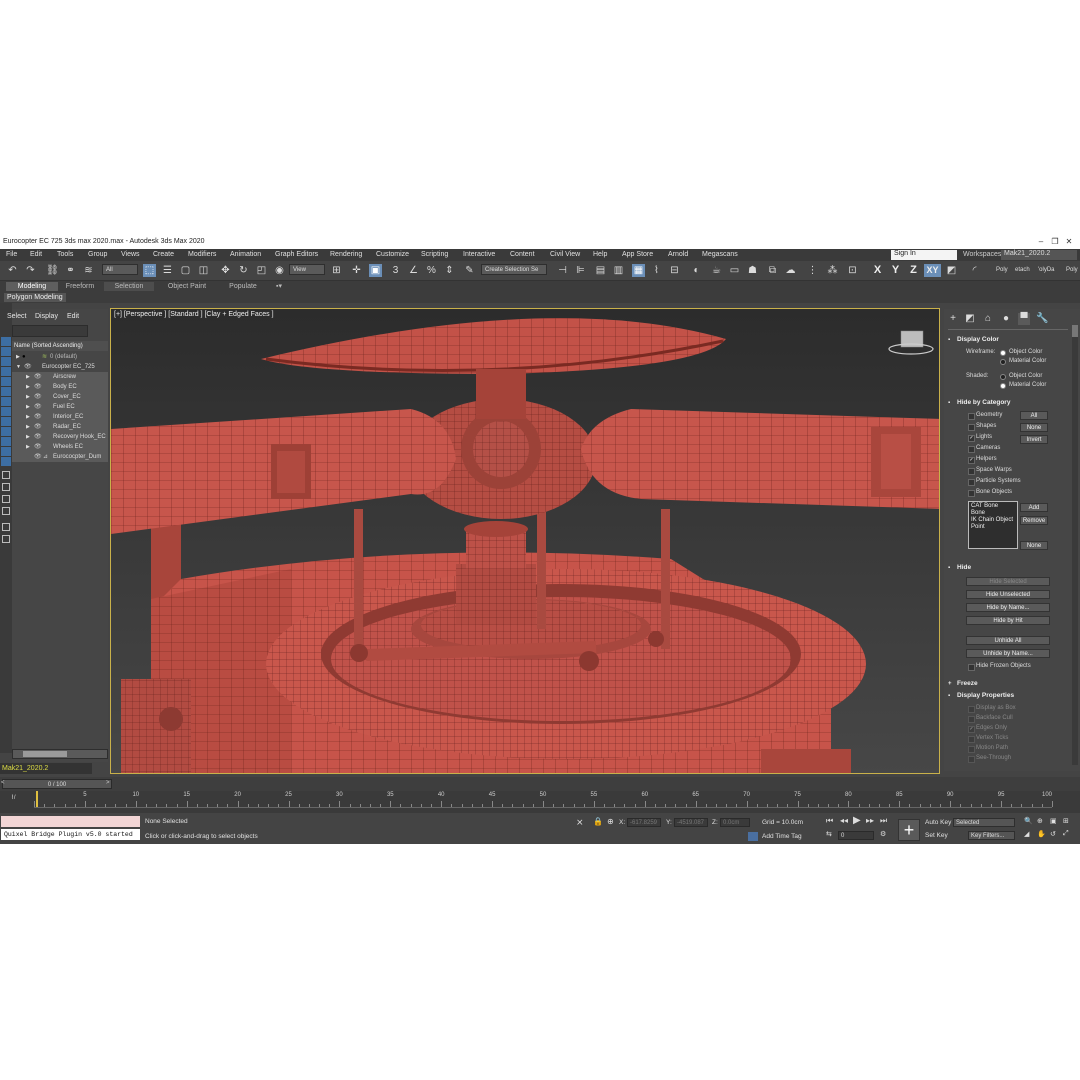 Image resolution: width=1080 pixels, height=1080 pixels. What do you see at coordinates (562, 270) in the screenshot?
I see `mirror-icon: ⊣` at bounding box center [562, 270].